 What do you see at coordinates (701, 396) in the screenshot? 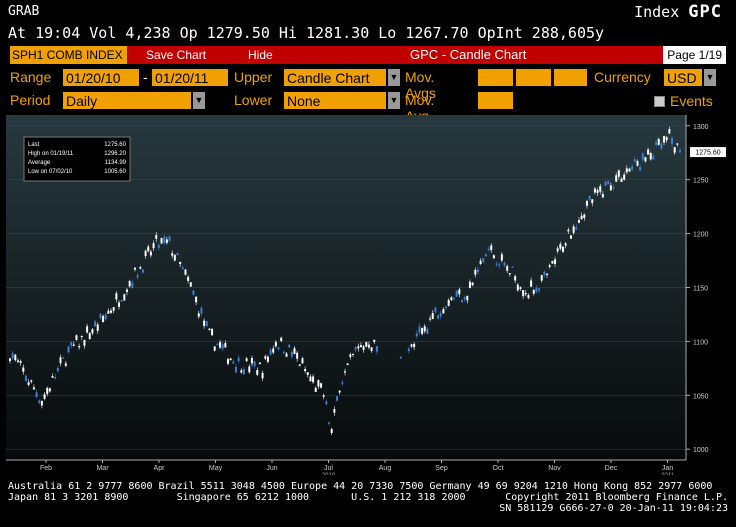
I see `y-tick-label: 1050` at bounding box center [701, 396].